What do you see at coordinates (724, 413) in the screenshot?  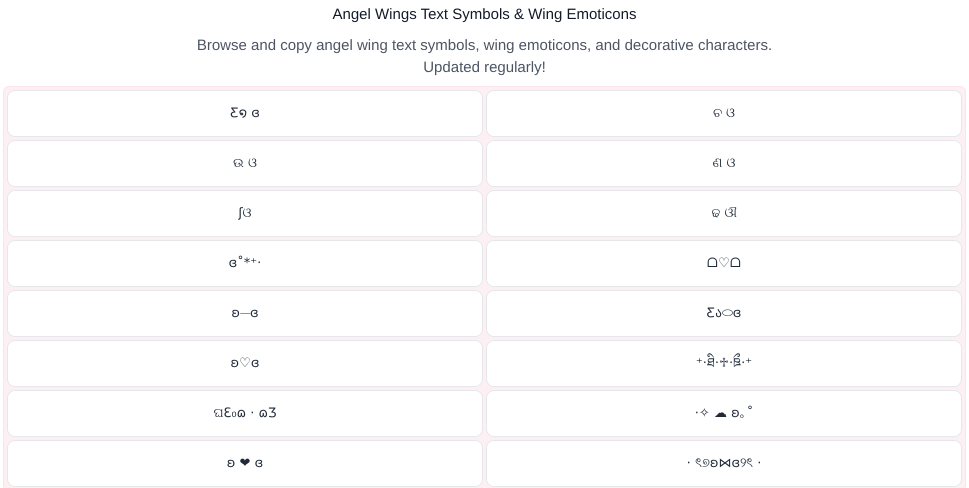 I see `symbol-card: ·✧ ☁ ʚ｡˚` at bounding box center [724, 413].